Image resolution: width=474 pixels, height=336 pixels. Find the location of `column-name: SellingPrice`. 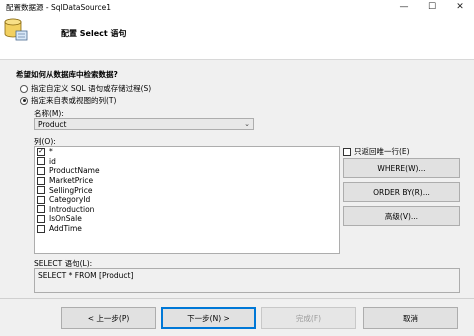

column-name: SellingPrice is located at coordinates (71, 190).